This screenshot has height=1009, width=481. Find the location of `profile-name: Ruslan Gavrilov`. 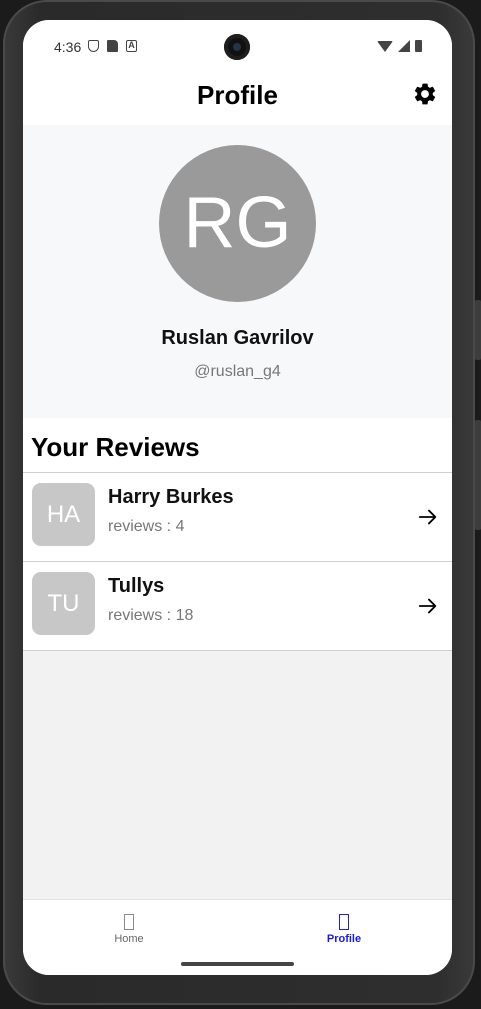

profile-name: Ruslan Gavrilov is located at coordinates (237, 338).